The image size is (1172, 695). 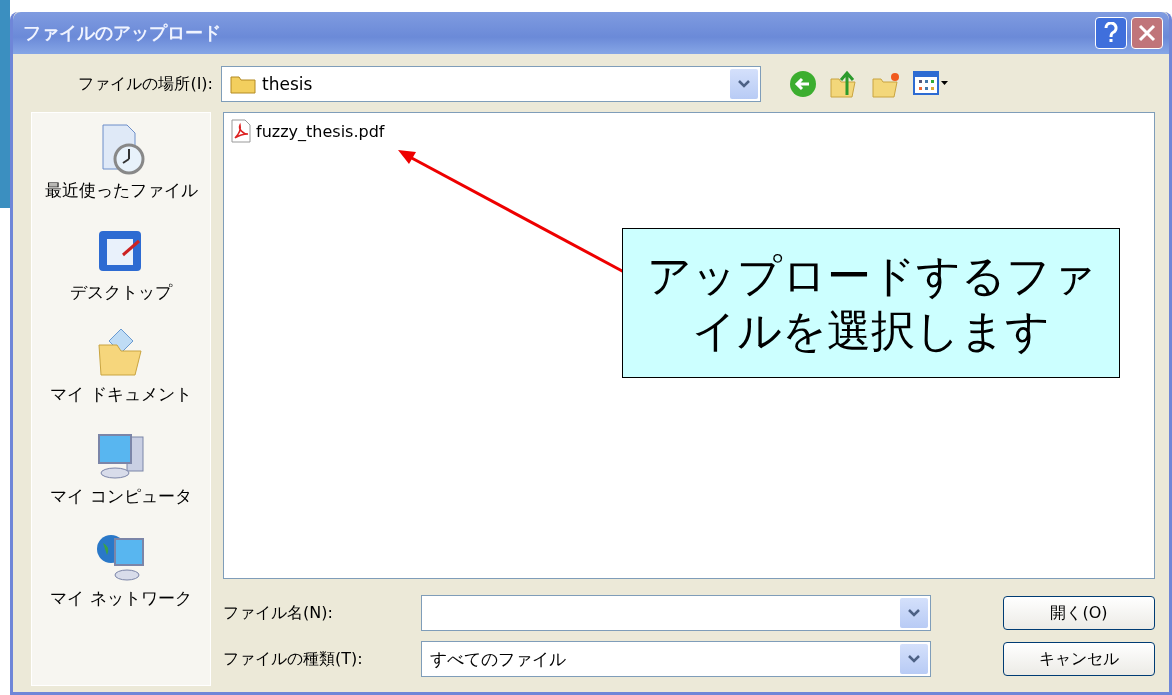 I want to click on close-button, so click(x=1147, y=33).